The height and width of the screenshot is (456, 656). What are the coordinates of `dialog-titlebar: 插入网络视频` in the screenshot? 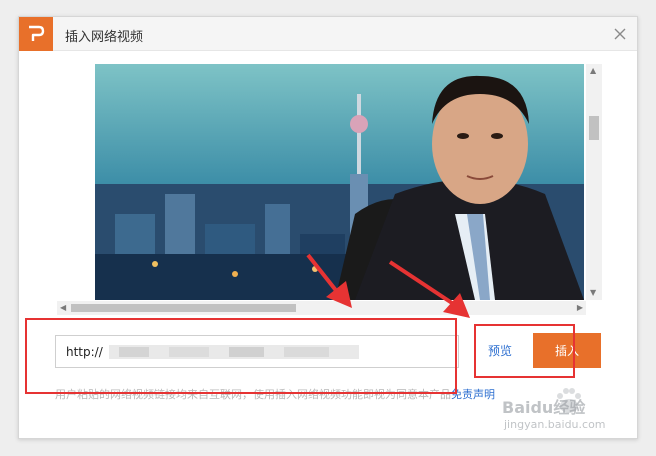 It's located at (328, 34).